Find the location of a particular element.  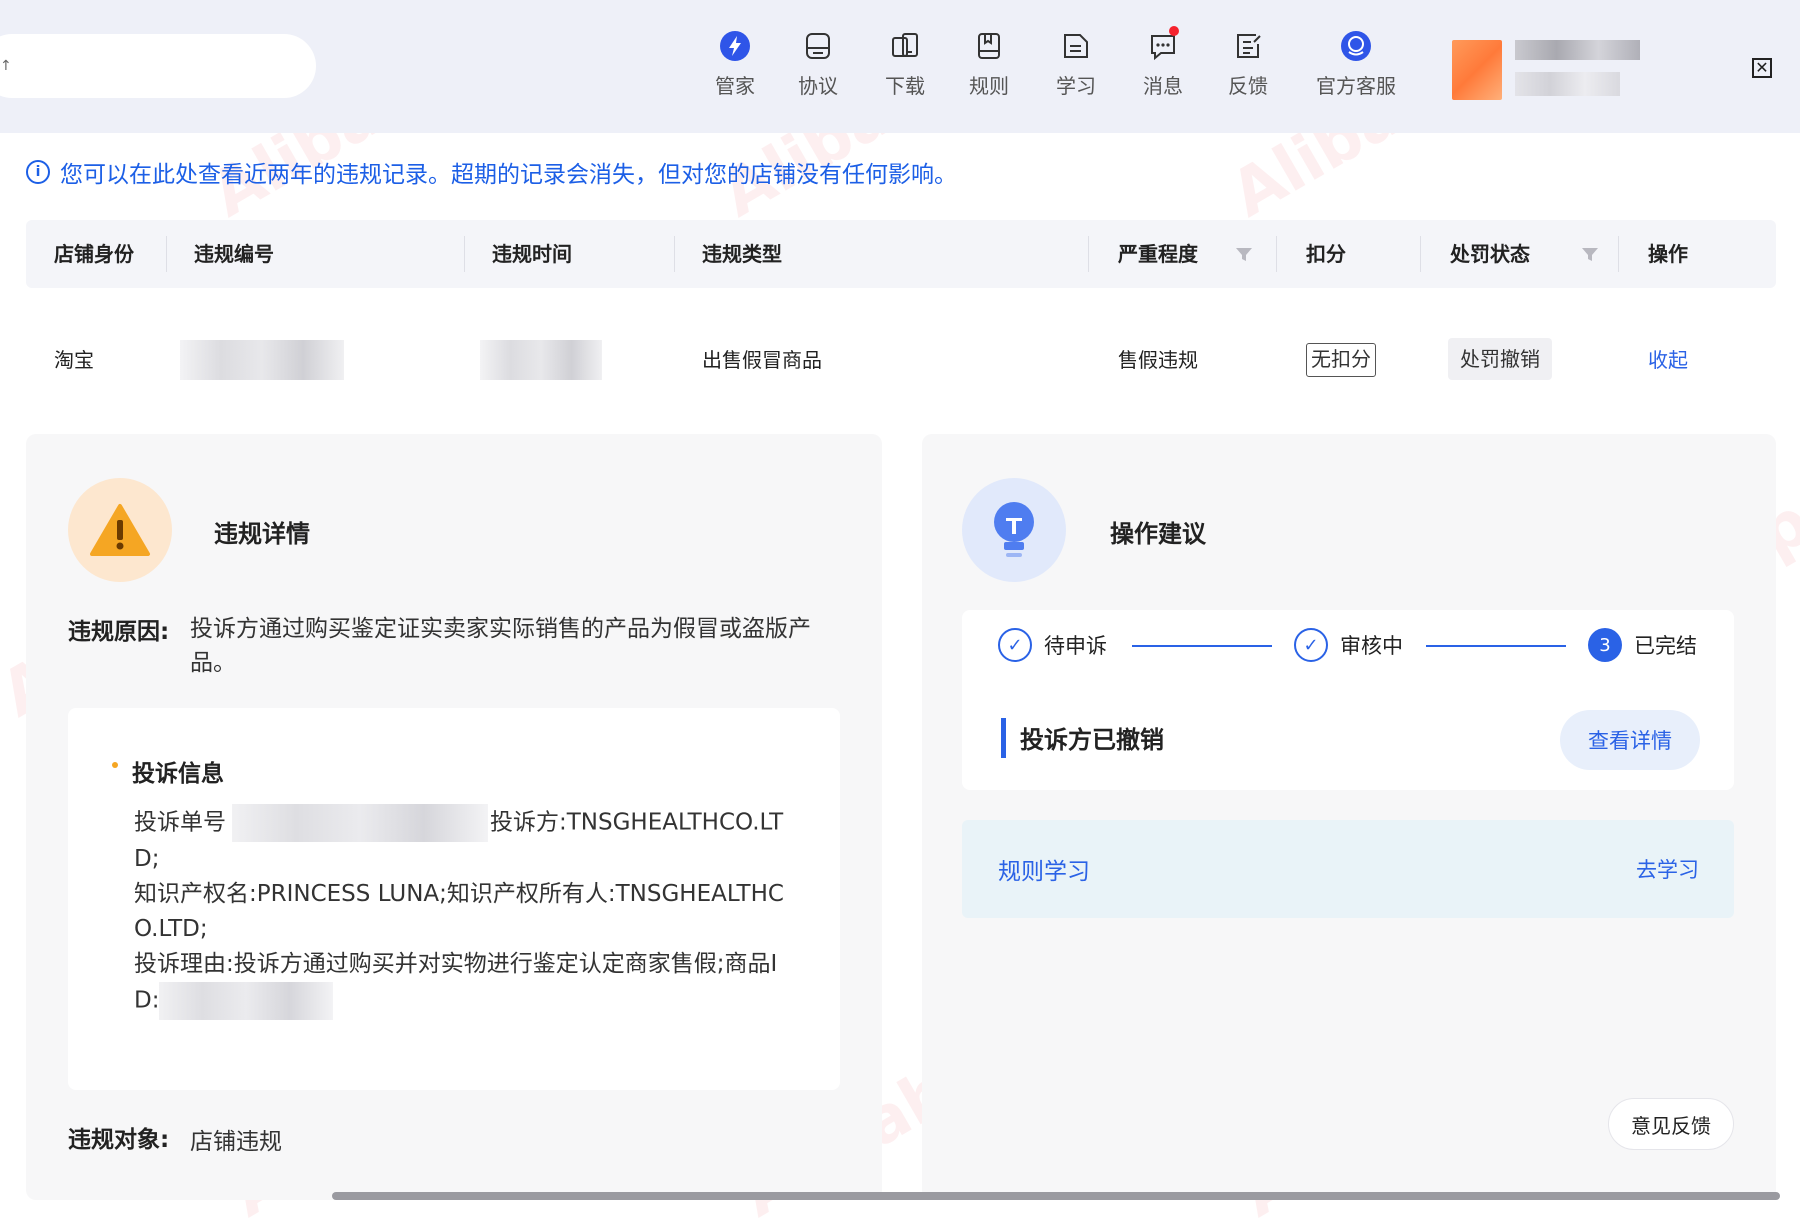

nav-item-message: 消息 is located at coordinates (1163, 62).